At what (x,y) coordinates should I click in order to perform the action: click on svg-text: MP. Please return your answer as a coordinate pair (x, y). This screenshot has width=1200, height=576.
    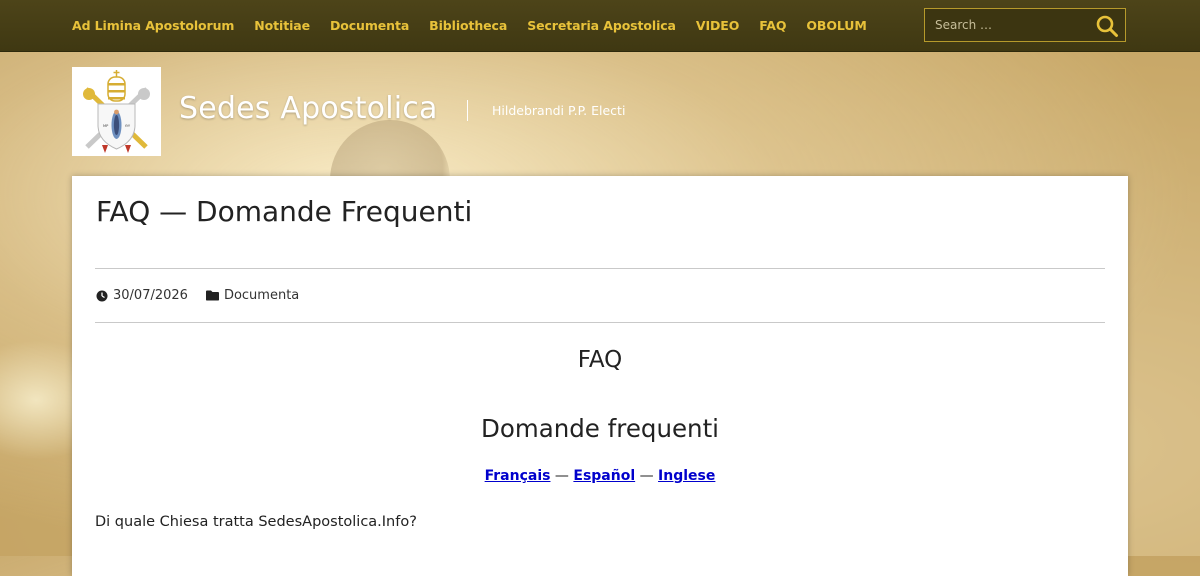
    Looking at the image, I should click on (106, 126).